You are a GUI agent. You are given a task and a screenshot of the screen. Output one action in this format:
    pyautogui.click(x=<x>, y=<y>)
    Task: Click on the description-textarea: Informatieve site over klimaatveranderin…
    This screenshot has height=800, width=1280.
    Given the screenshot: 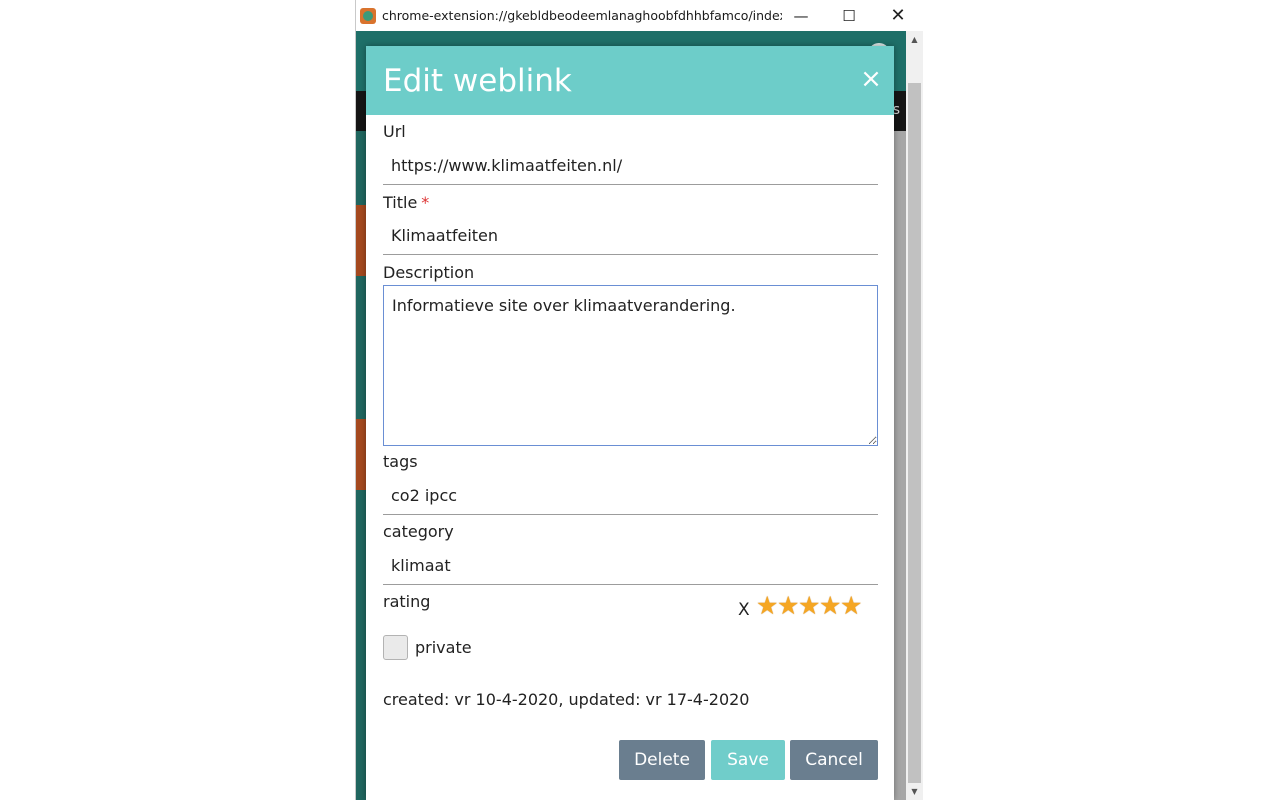 What is the action you would take?
    pyautogui.click(x=630, y=365)
    